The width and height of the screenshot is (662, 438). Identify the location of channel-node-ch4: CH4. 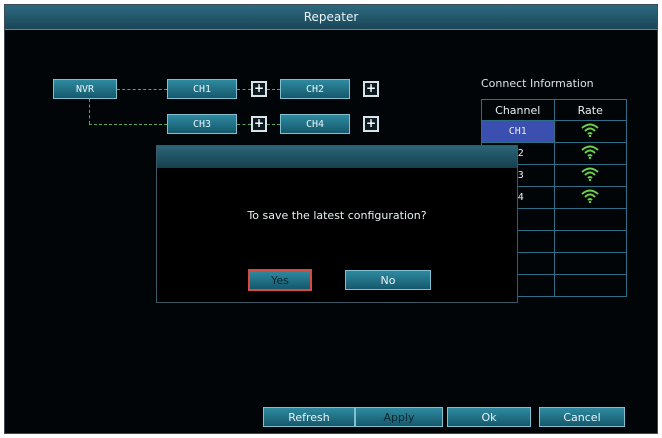
(315, 124).